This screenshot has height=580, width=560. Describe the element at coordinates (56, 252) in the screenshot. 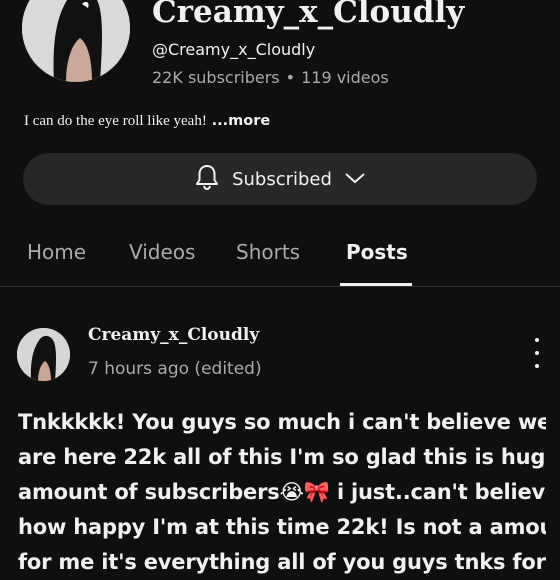

I see `tab-home: Home` at that location.